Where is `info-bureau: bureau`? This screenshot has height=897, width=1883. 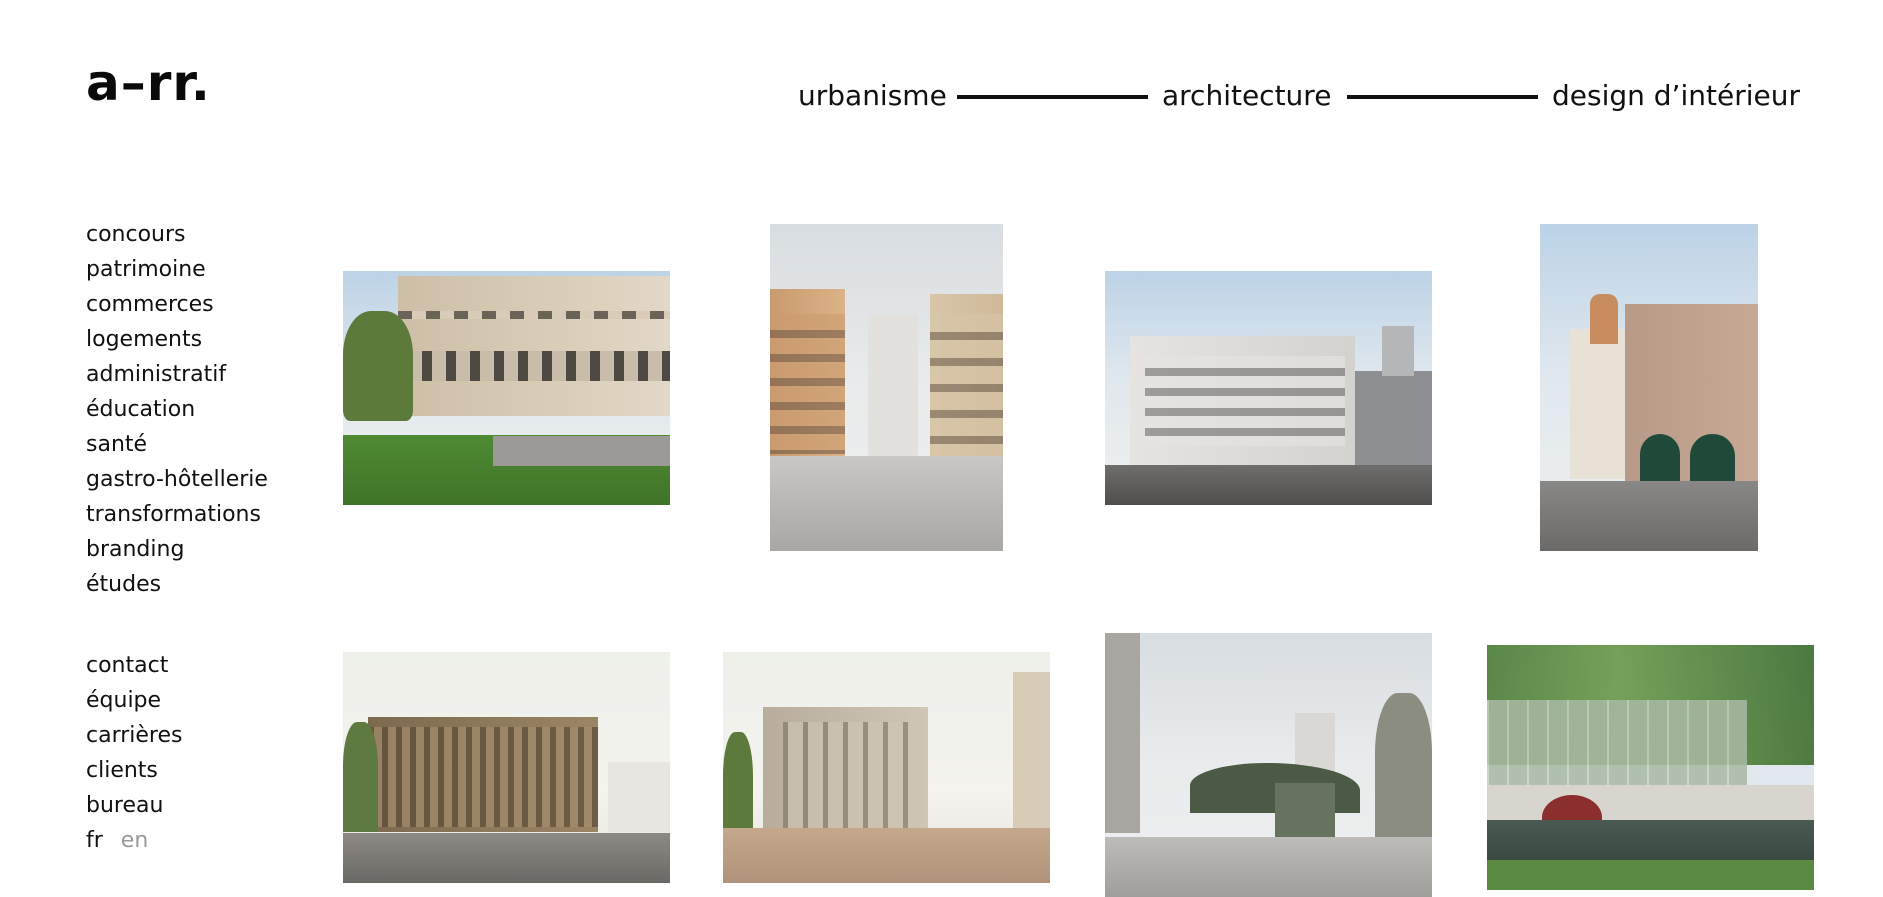
info-bureau: bureau is located at coordinates (134, 805).